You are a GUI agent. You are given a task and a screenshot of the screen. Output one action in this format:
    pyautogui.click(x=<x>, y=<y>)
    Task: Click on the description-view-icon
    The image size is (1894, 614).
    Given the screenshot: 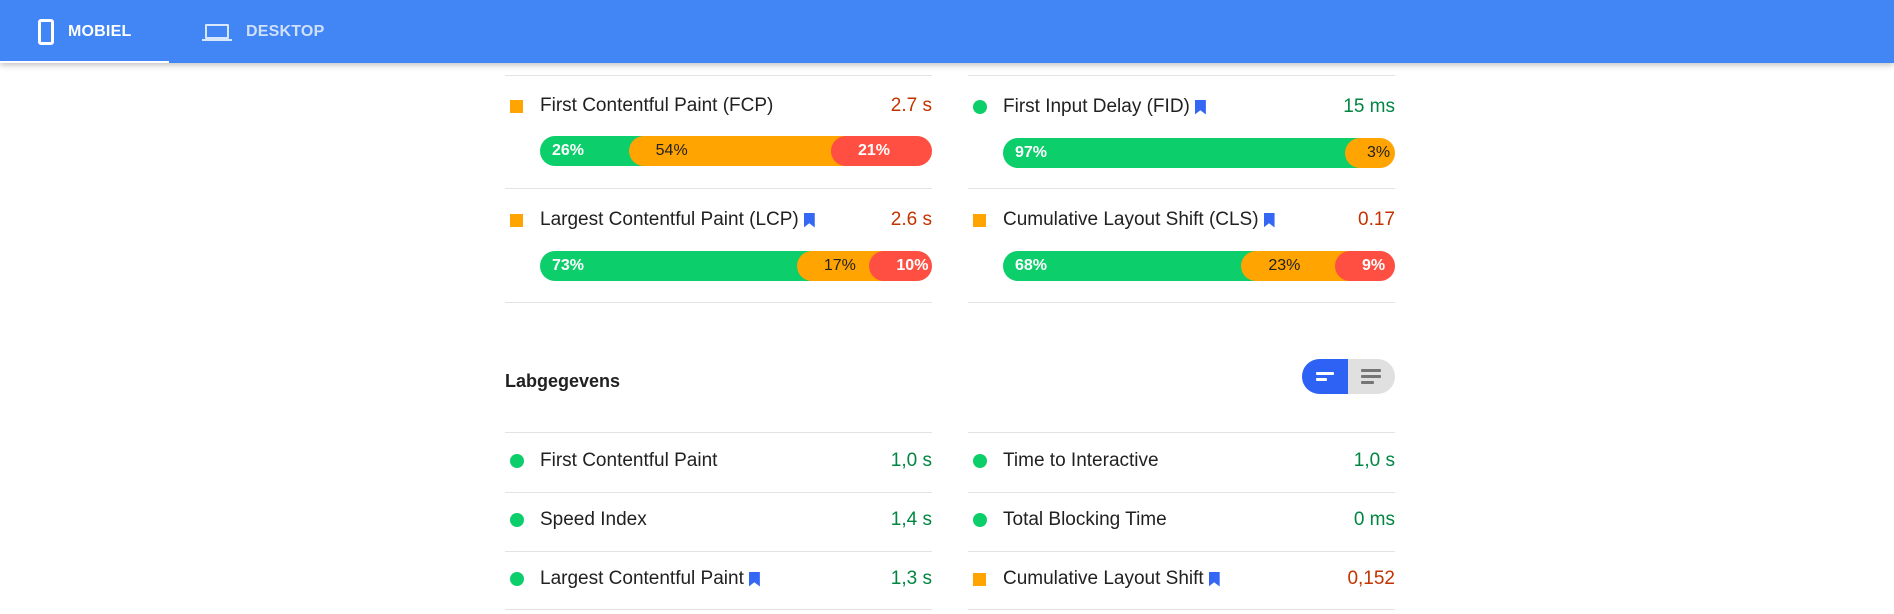 What is the action you would take?
    pyautogui.click(x=1371, y=370)
    